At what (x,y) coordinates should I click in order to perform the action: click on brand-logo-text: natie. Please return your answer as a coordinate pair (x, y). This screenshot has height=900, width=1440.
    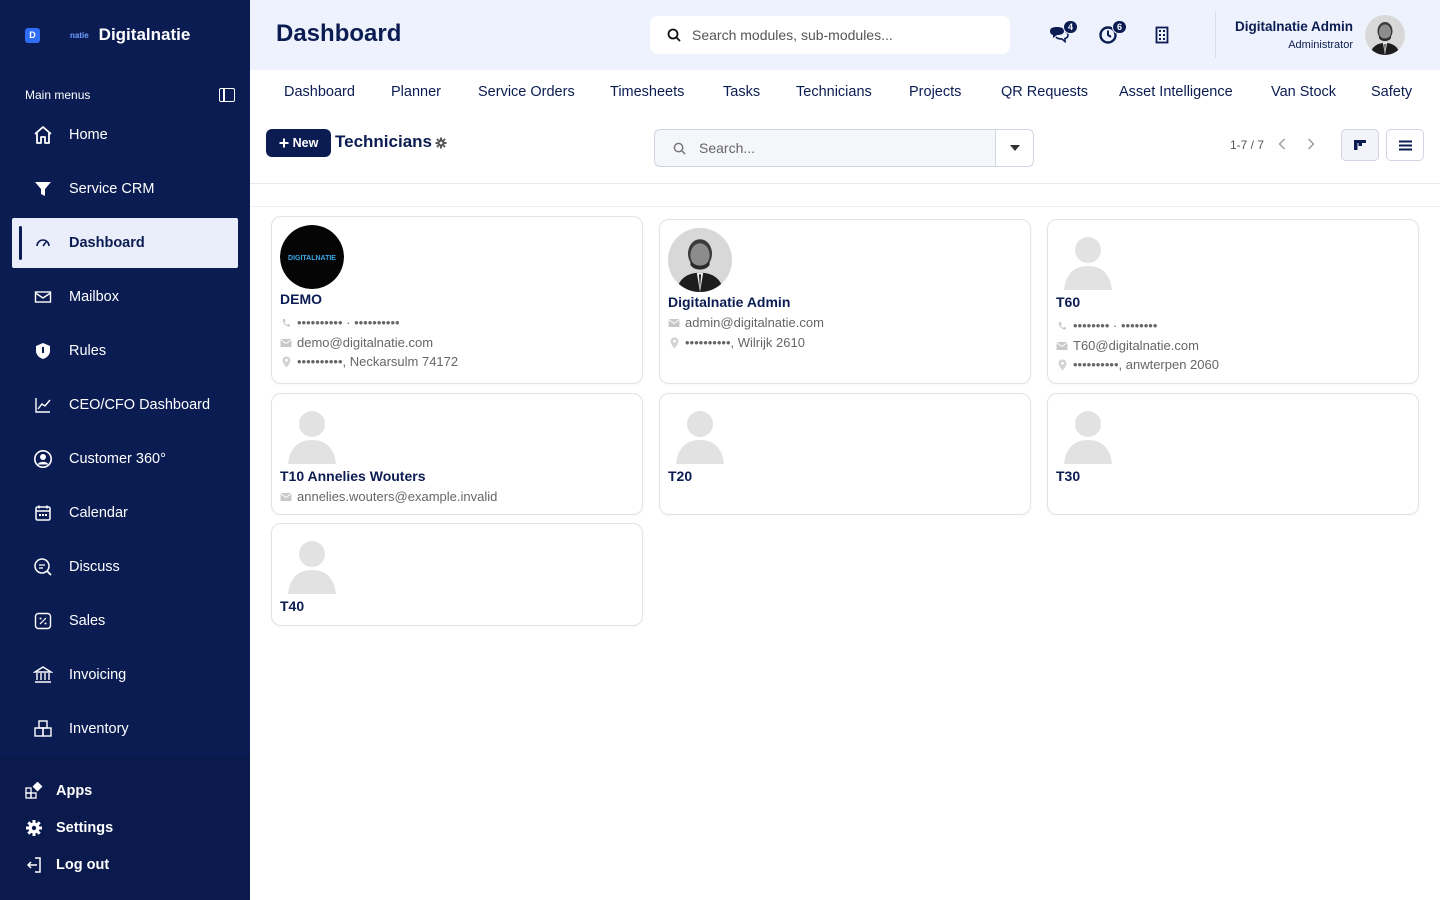
    Looking at the image, I should click on (79, 35).